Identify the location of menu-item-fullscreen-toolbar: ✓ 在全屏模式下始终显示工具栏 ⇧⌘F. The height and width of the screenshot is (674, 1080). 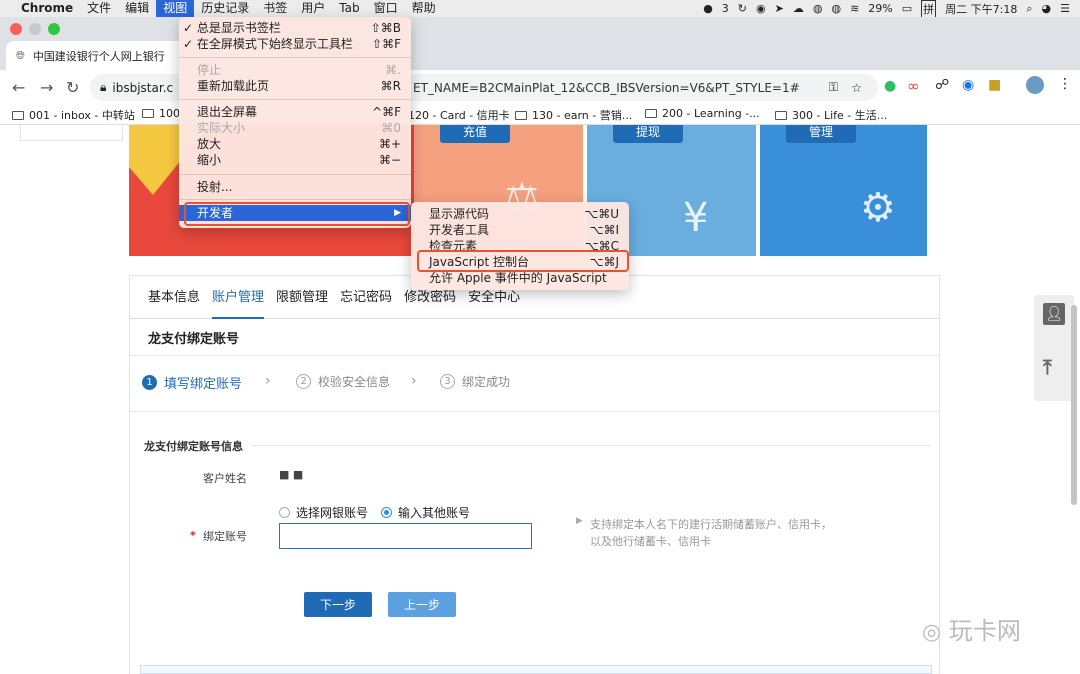
(295, 44).